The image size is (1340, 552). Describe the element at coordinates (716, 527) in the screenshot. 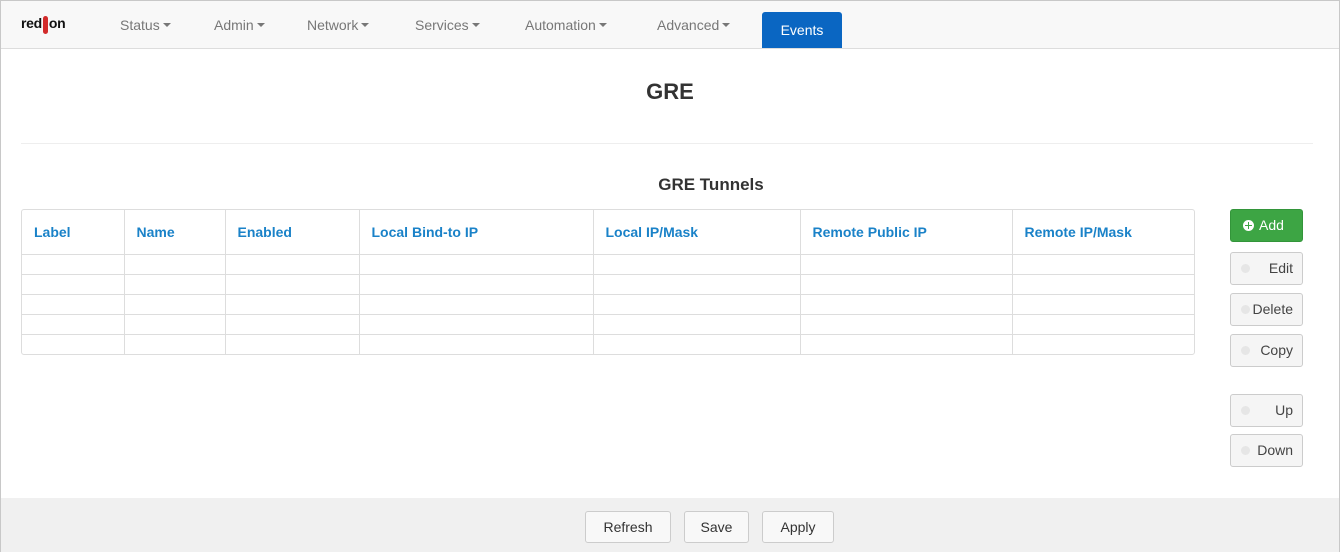

I see `save-button: Save` at that location.